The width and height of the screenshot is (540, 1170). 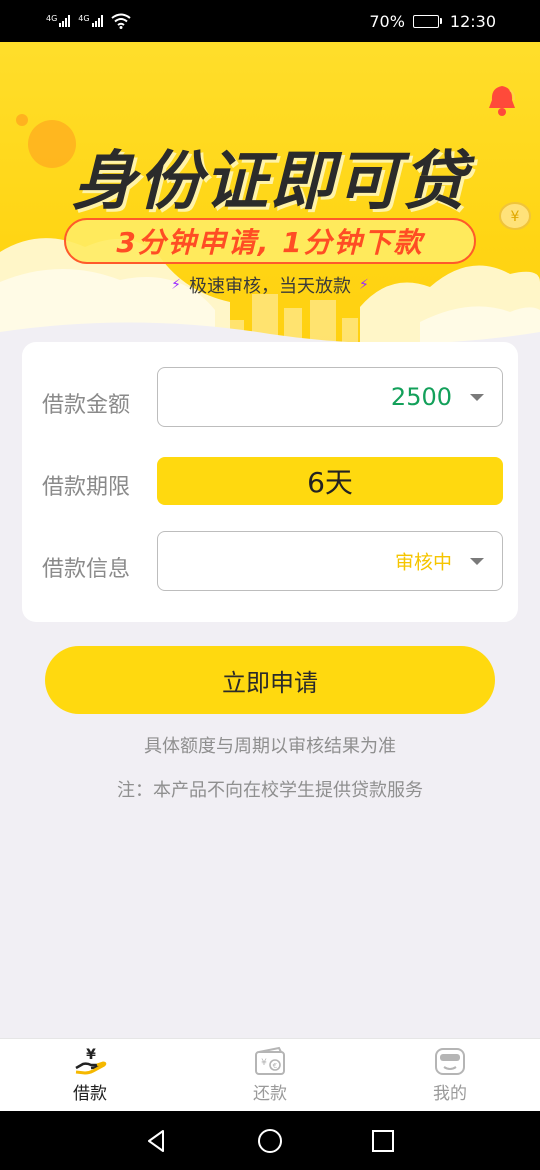 What do you see at coordinates (450, 1094) in the screenshot?
I see `tab-profile-label: 我的` at bounding box center [450, 1094].